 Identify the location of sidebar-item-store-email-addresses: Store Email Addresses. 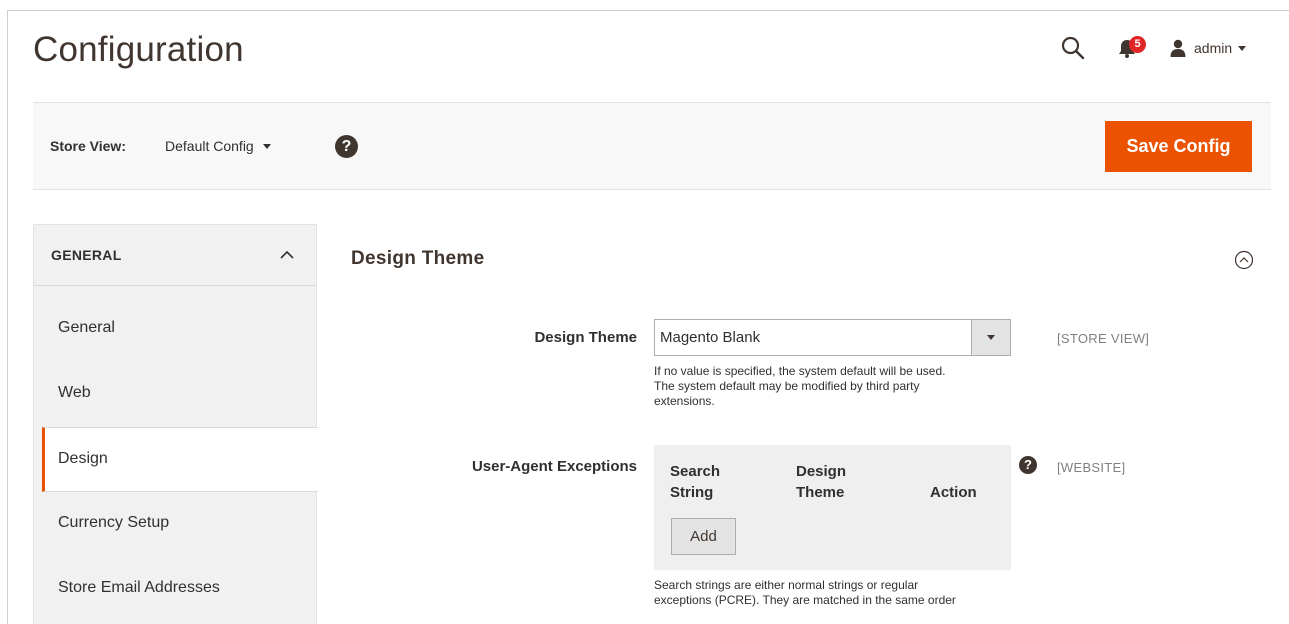
(175, 589).